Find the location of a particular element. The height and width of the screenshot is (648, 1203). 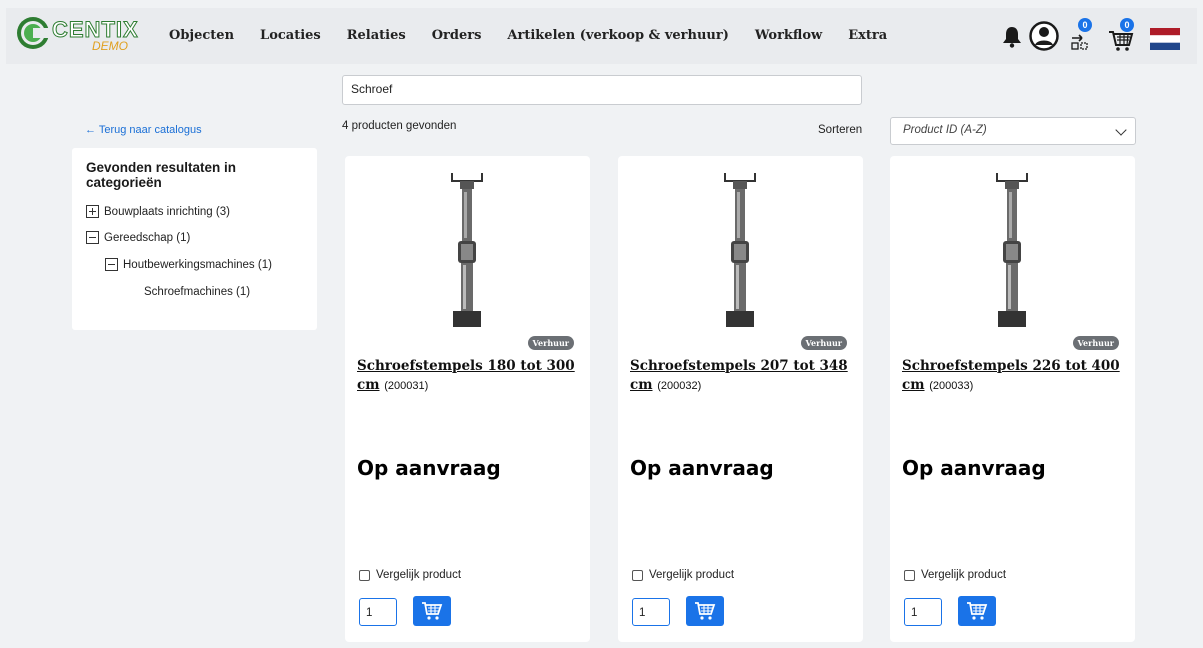

bell-icon is located at coordinates (1012, 37).